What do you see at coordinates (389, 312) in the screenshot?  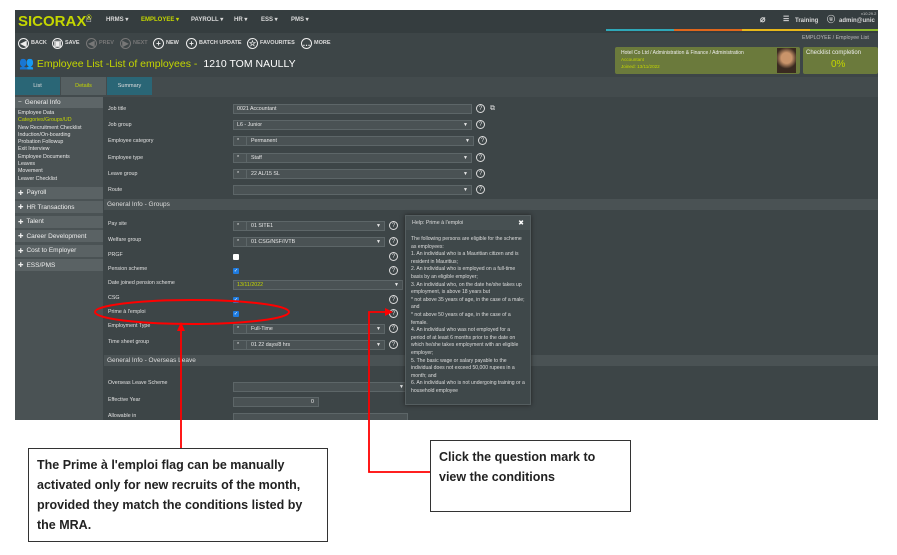 I see `arrow-right-head` at bounding box center [389, 312].